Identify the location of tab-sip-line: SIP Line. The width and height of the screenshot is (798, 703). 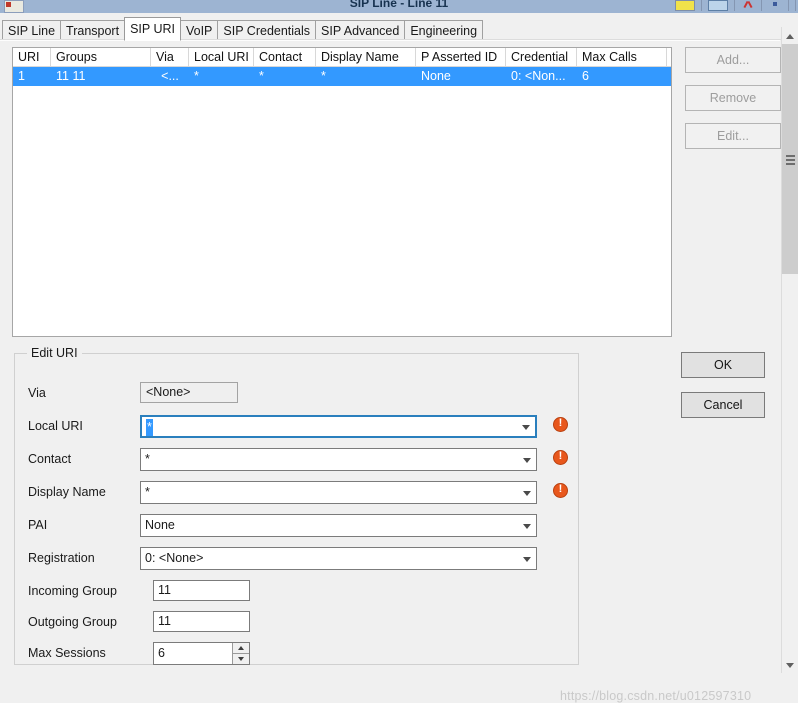
(32, 30).